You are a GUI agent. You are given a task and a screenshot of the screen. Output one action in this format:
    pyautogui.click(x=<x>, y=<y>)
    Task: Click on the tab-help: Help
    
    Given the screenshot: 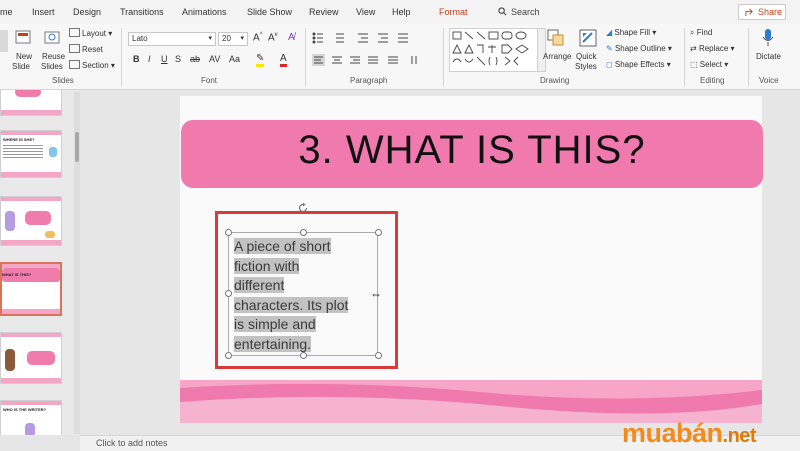 What is the action you would take?
    pyautogui.click(x=401, y=12)
    